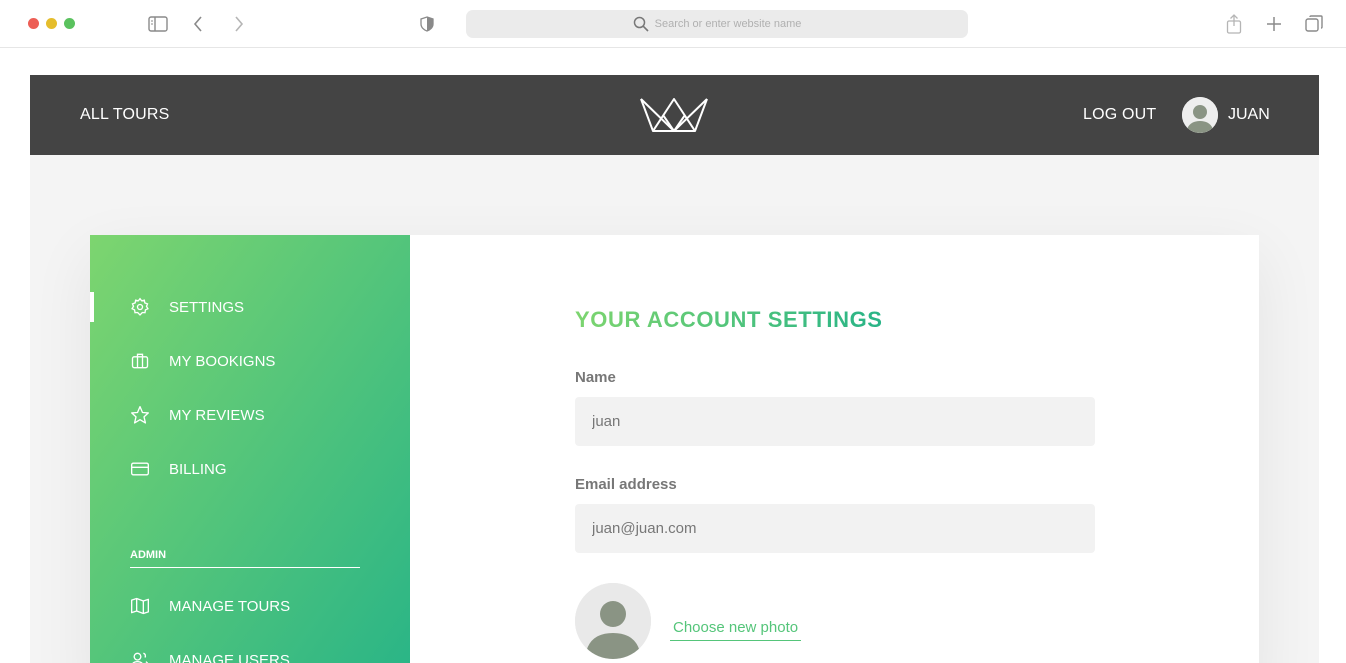 The image size is (1346, 663). What do you see at coordinates (1314, 24) in the screenshot?
I see `tabs-overview-icon` at bounding box center [1314, 24].